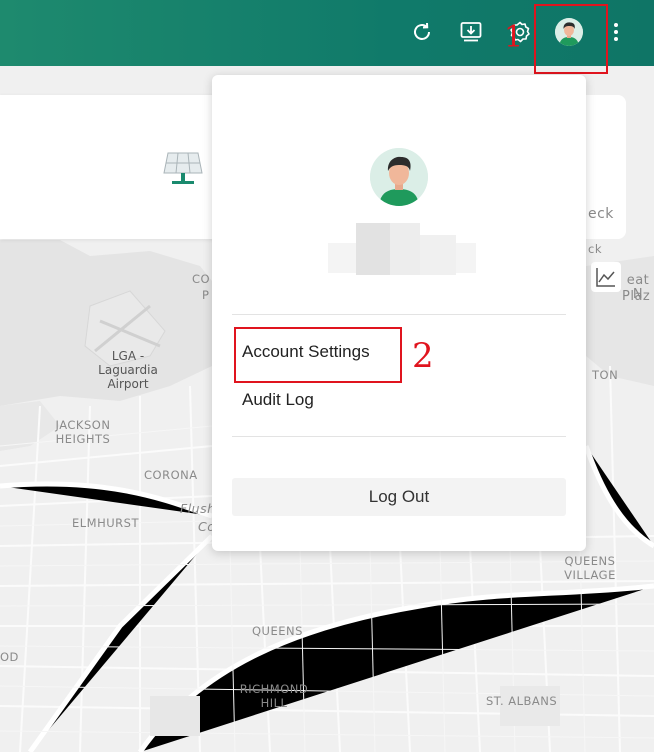  Describe the element at coordinates (636, 296) in the screenshot. I see `map-label-plaza: Plaz` at that location.